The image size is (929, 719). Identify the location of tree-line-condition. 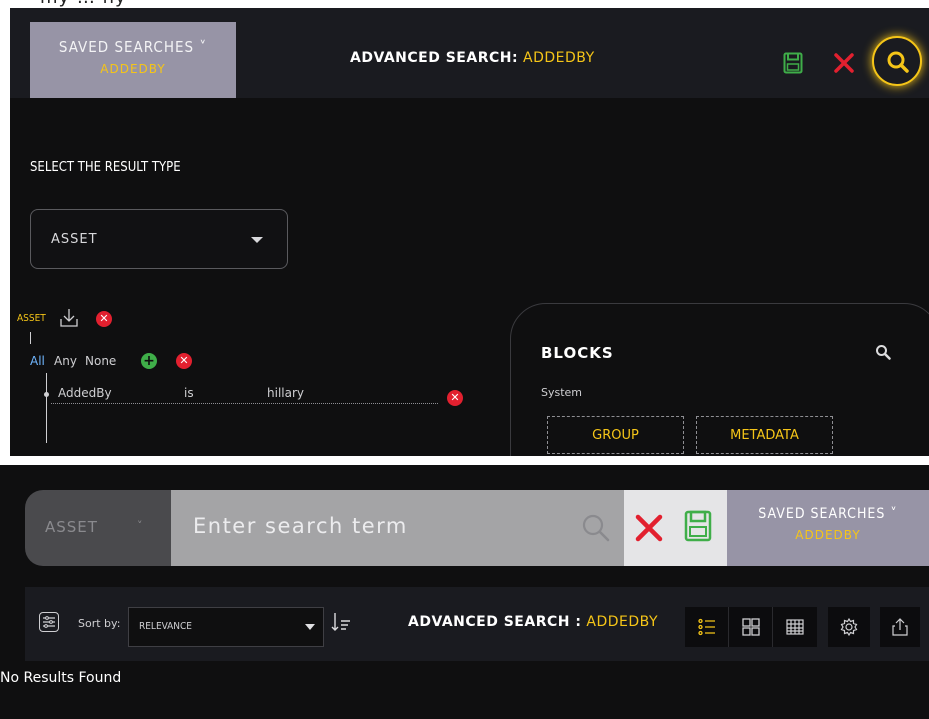
(46, 408).